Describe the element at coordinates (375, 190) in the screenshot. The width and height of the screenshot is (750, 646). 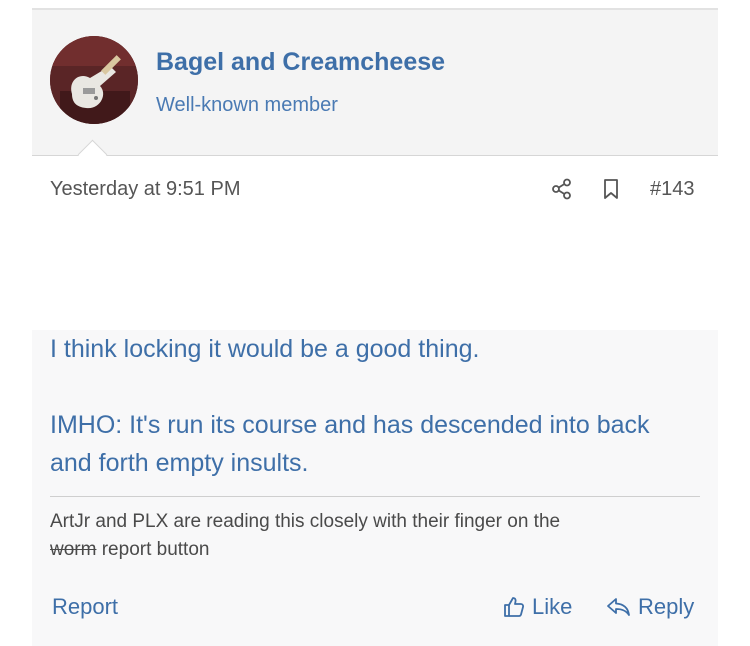
I see `post-meta-row: Yesterday at 9:51 PM #143` at that location.